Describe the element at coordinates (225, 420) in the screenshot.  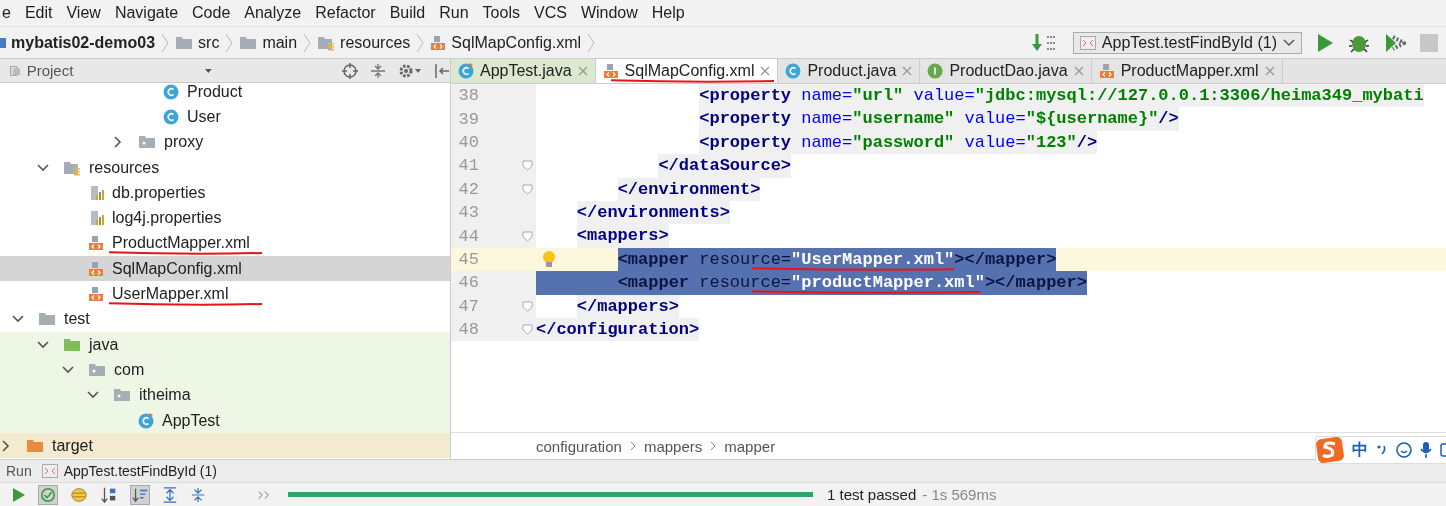
I see `tree-item: AppTest` at that location.